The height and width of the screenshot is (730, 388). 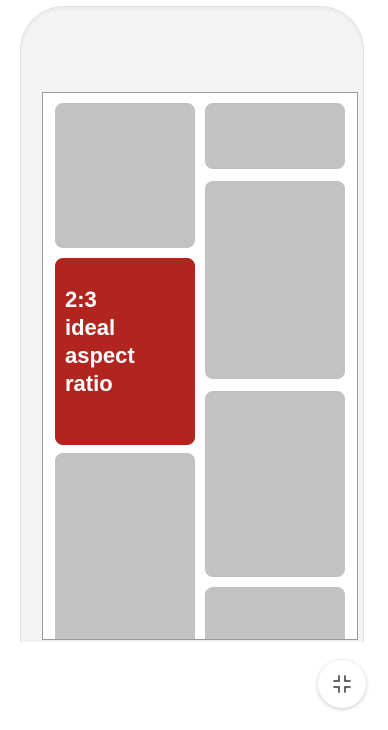 What do you see at coordinates (90, 327) in the screenshot?
I see `featured-pin-label-line: ideal` at bounding box center [90, 327].